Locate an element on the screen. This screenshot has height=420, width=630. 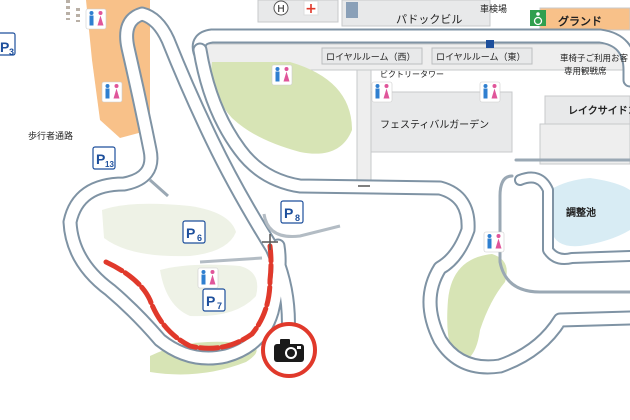
parking-13-icon: P 13 is located at coordinates (104, 158).